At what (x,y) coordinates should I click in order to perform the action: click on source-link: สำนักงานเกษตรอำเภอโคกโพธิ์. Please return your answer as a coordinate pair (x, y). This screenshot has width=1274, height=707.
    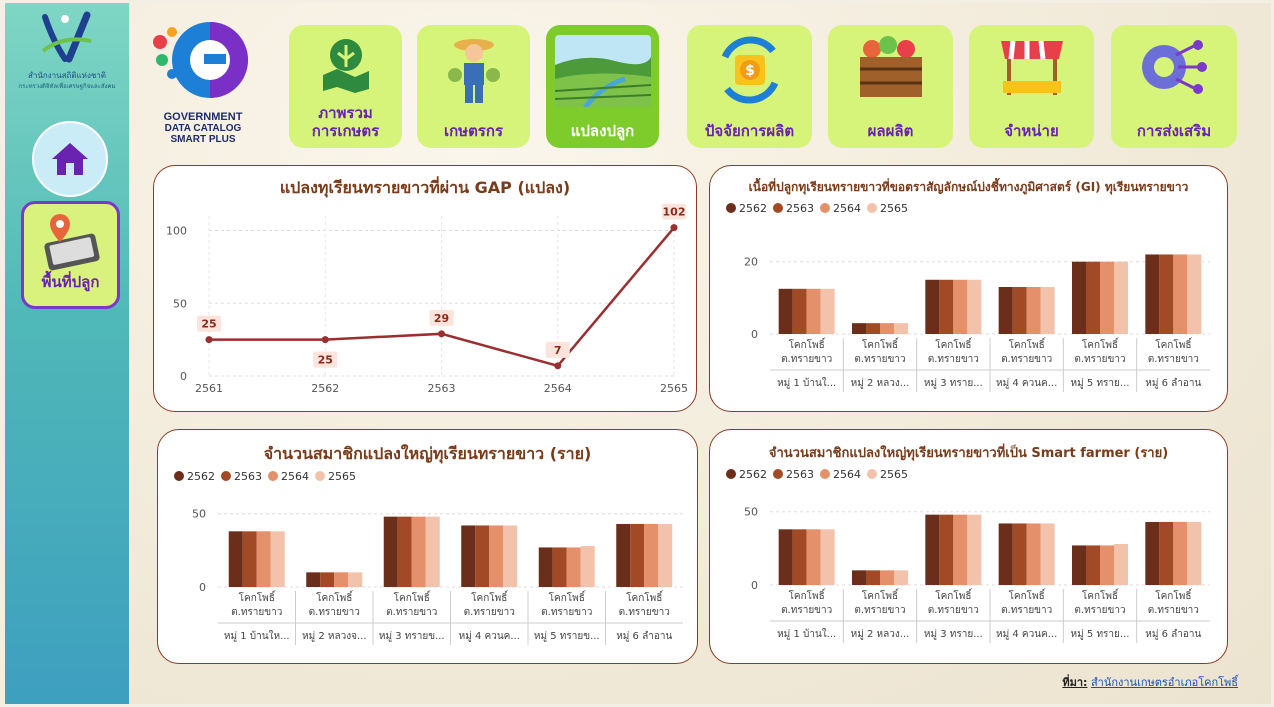
    Looking at the image, I should click on (1164, 682).